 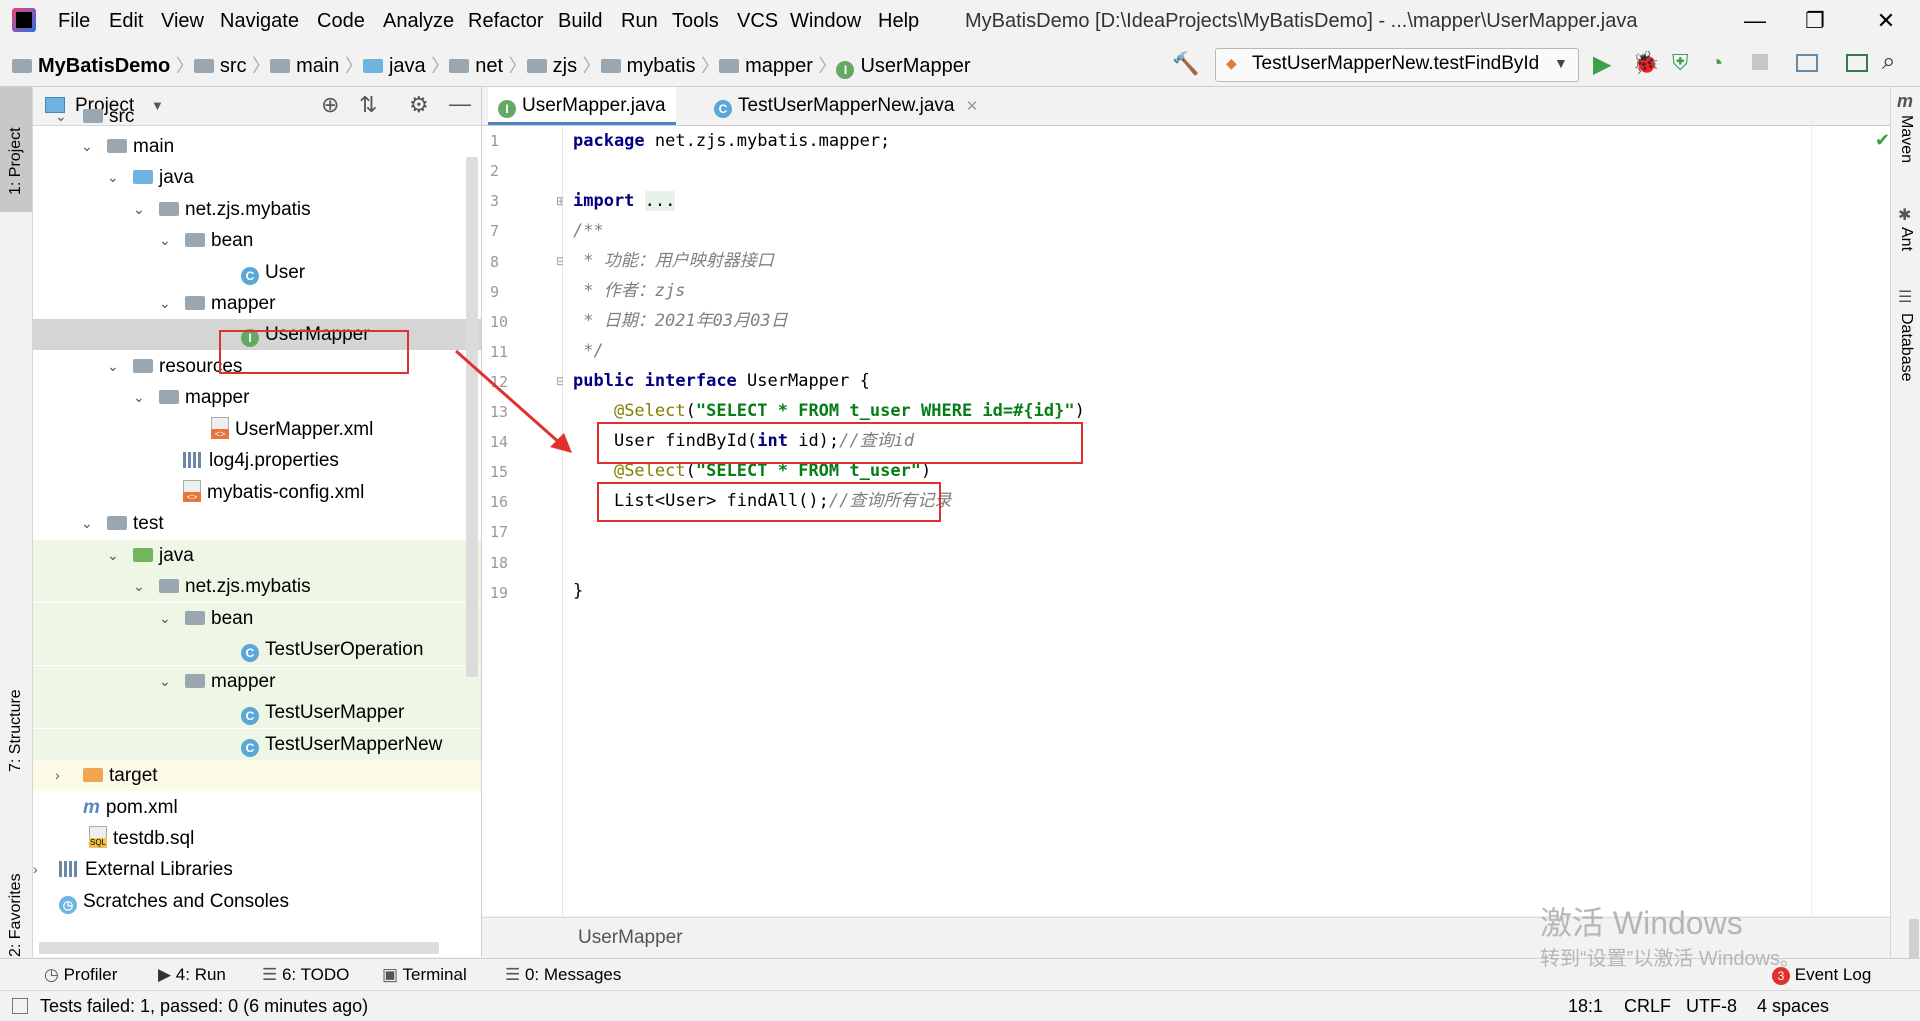 I want to click on profile-icon: ◔, so click(x=1716, y=63).